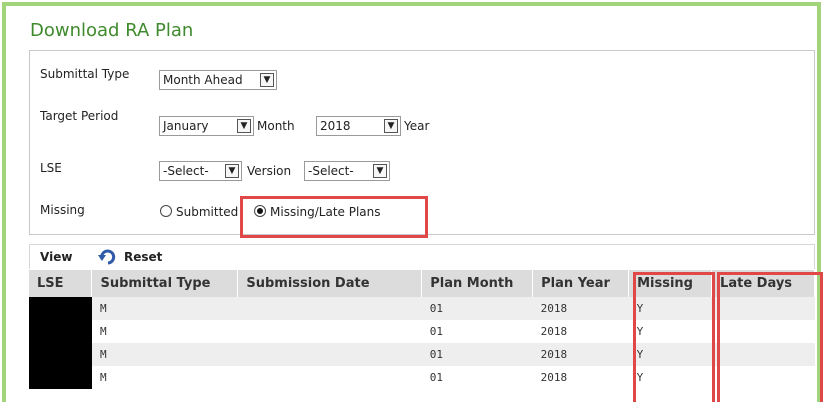 This screenshot has height=402, width=827. I want to click on radio-submitted-label: Submitted, so click(207, 212).